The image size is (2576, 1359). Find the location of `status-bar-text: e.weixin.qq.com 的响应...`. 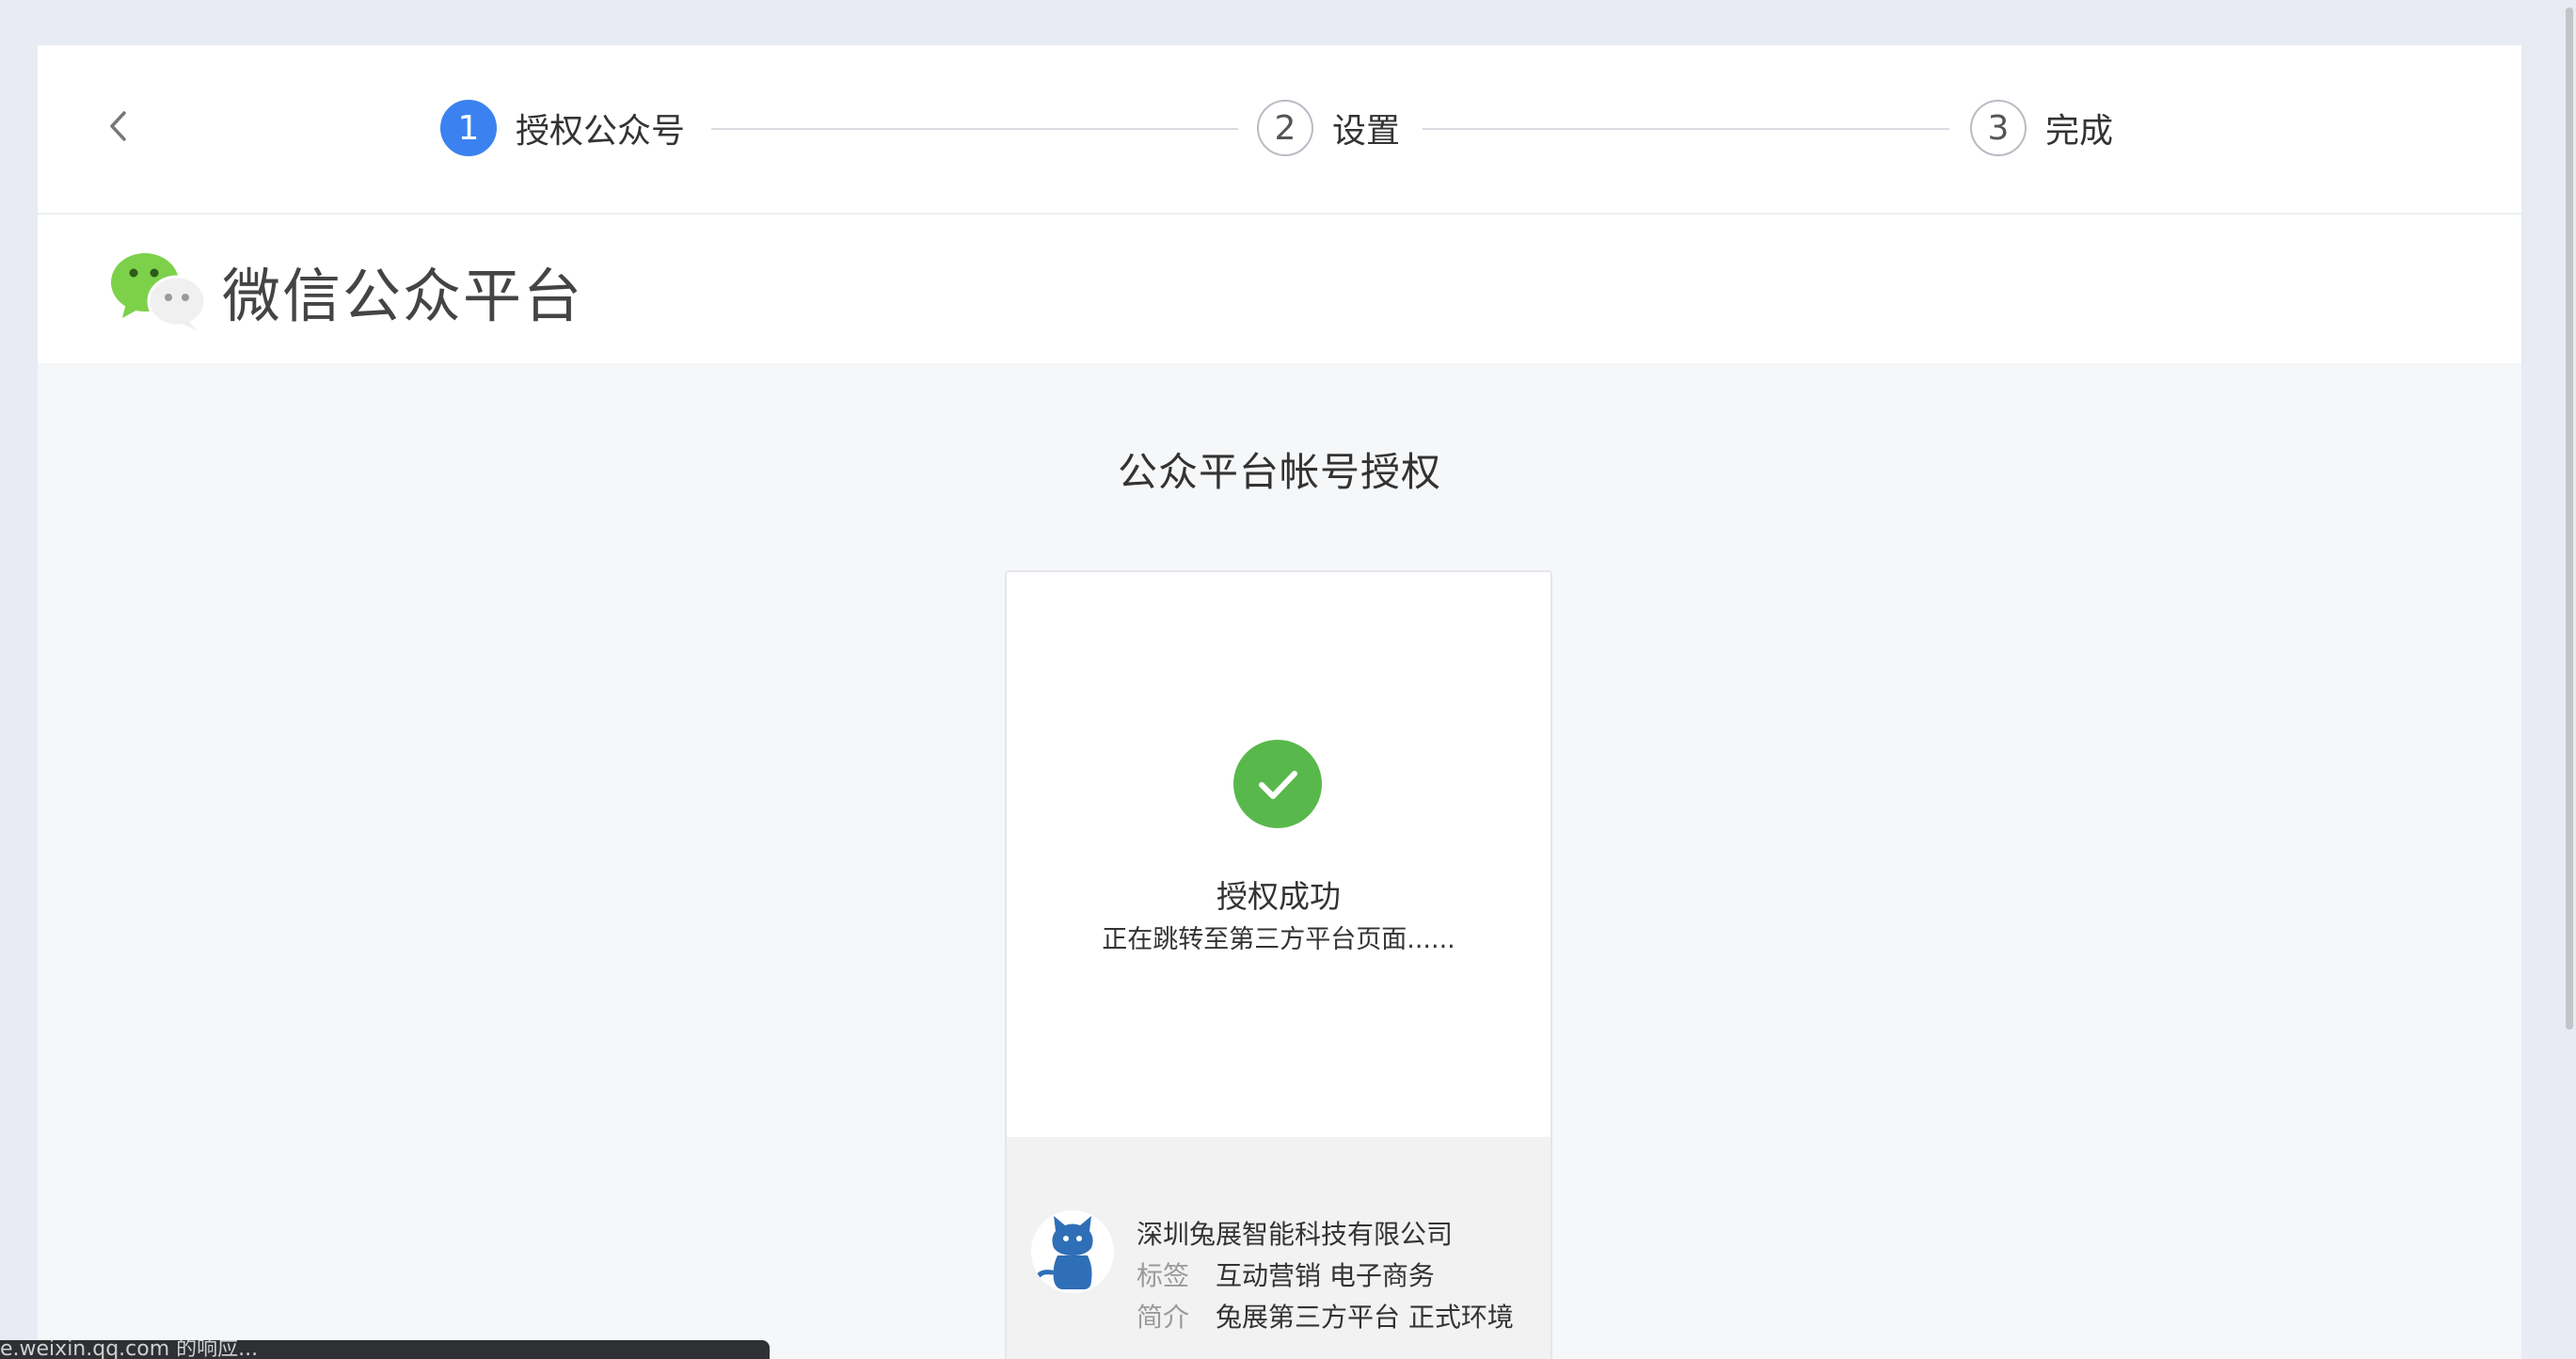

status-bar-text: e.weixin.qq.com 的响应... is located at coordinates (129, 1349).